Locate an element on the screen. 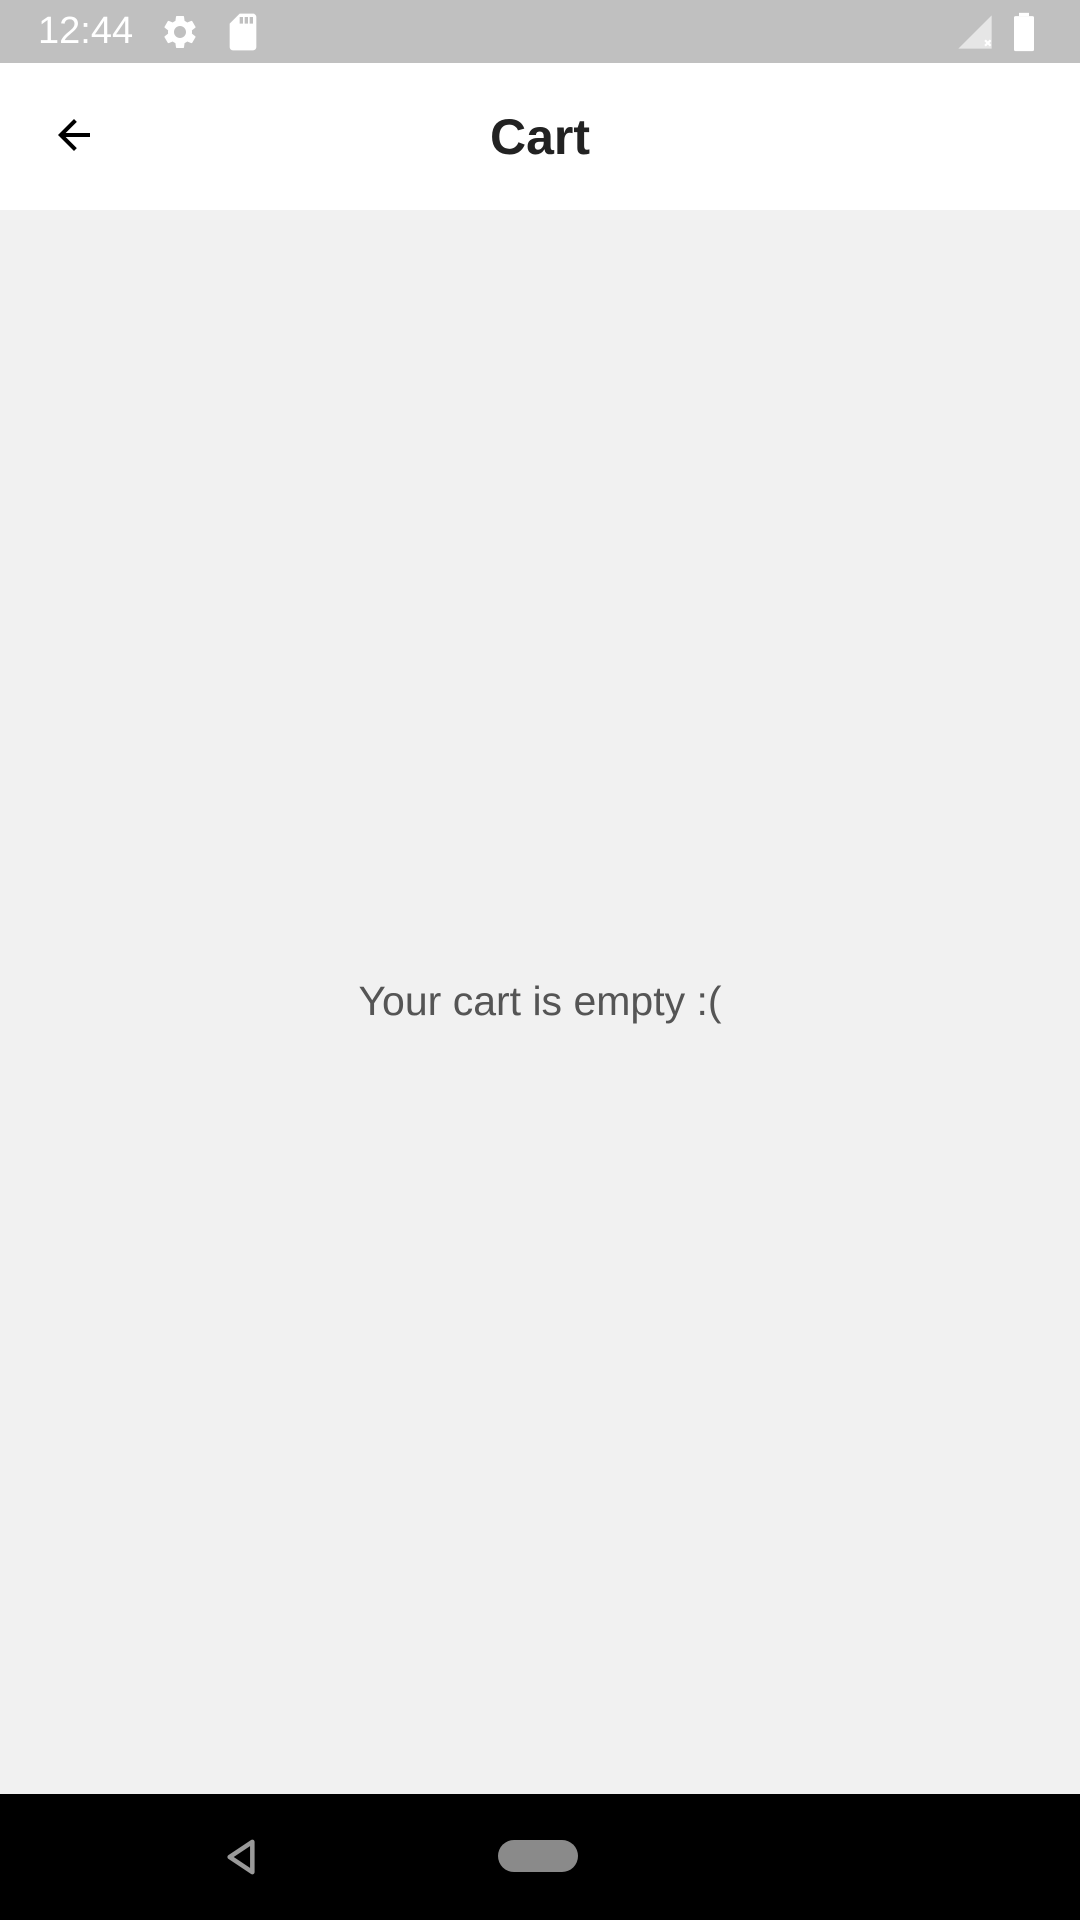 Image resolution: width=1080 pixels, height=1920 pixels. signal-off-icon is located at coordinates (975, 31).